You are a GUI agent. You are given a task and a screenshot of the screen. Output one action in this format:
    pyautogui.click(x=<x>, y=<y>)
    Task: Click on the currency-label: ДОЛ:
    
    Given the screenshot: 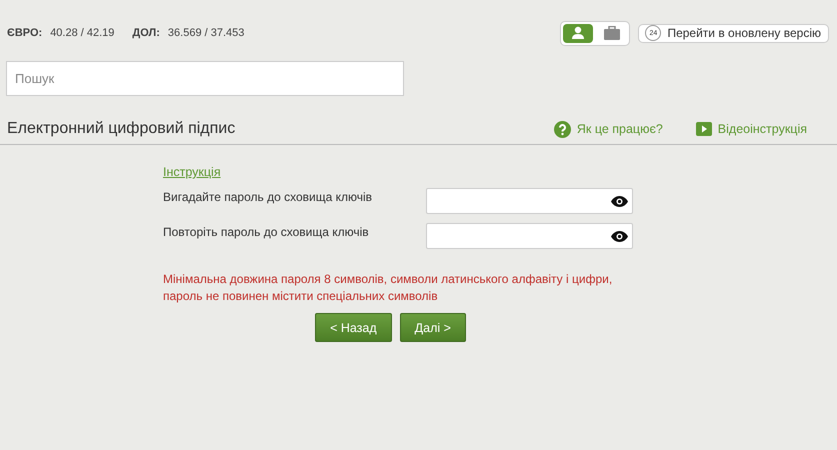 What is the action you would take?
    pyautogui.click(x=146, y=33)
    